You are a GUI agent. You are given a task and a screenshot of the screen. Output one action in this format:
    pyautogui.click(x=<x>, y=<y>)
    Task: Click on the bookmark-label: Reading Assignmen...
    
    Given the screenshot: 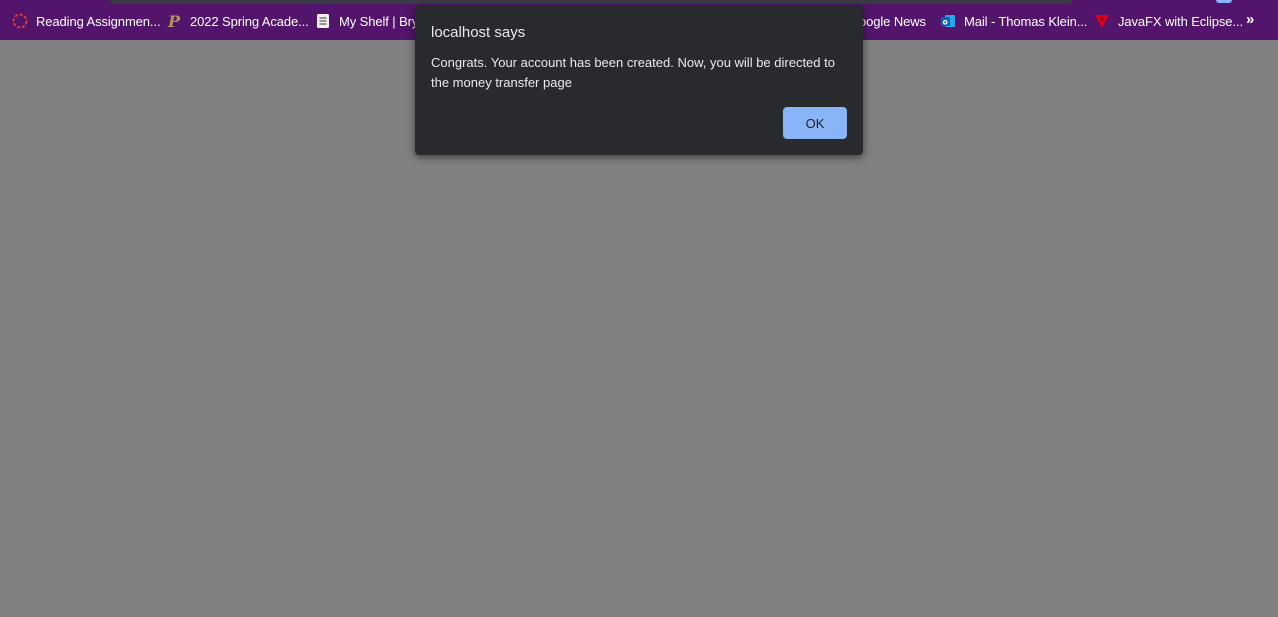 What is the action you would take?
    pyautogui.click(x=98, y=21)
    